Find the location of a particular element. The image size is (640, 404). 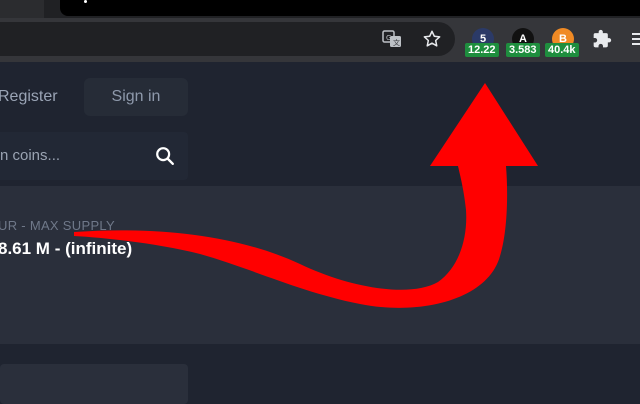

search-icon is located at coordinates (165, 156).